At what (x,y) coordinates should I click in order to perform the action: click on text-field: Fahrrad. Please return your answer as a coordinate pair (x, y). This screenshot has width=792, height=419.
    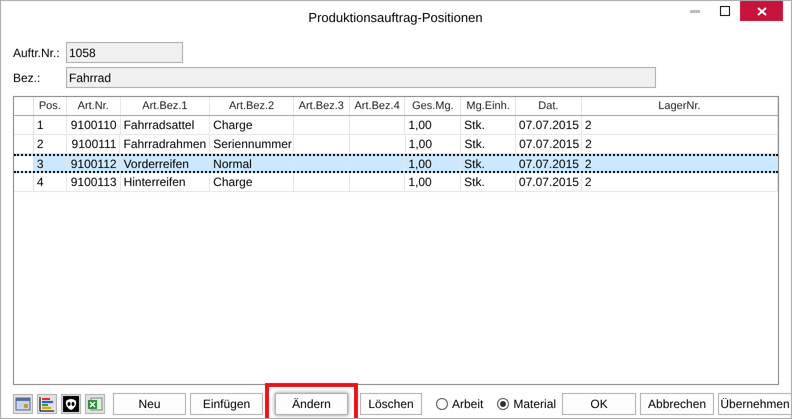
    Looking at the image, I should click on (361, 77).